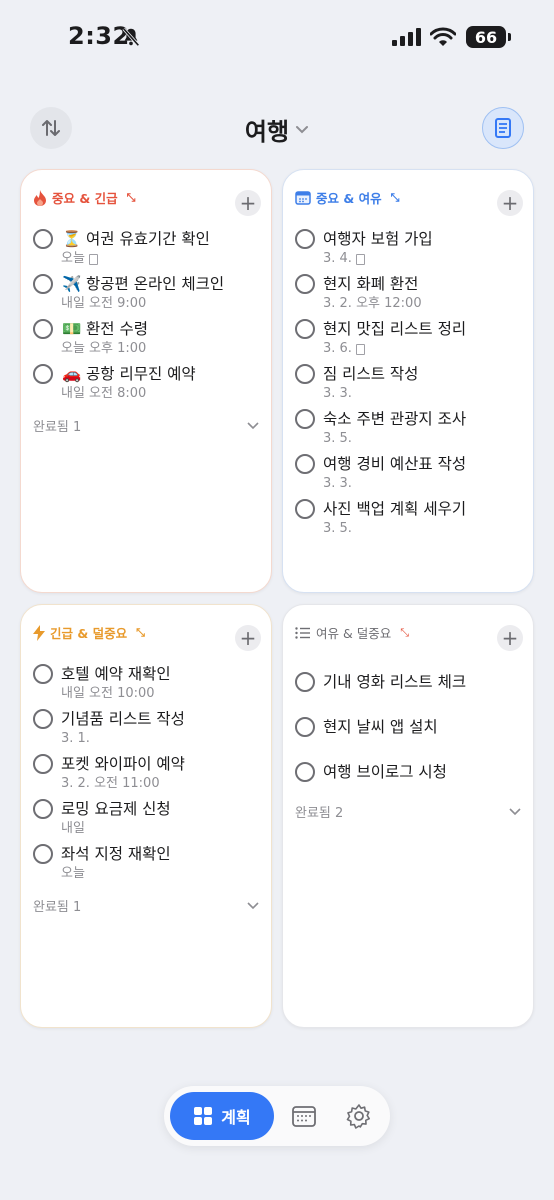  Describe the element at coordinates (203, 1116) in the screenshot. I see `grid-icon` at that location.